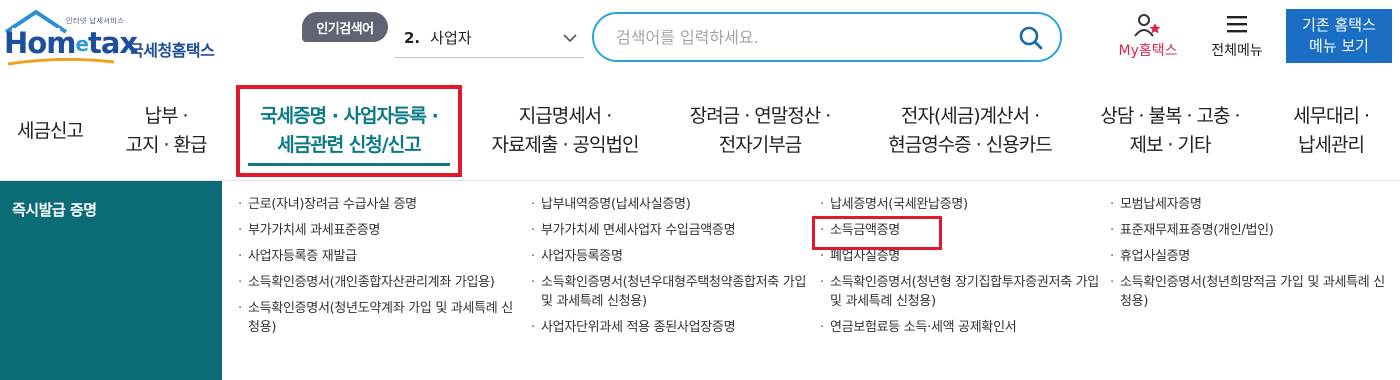 This screenshot has width=1400, height=380. Describe the element at coordinates (1148, 40) in the screenshot. I see `my-hometax-button: My홈택스` at that location.